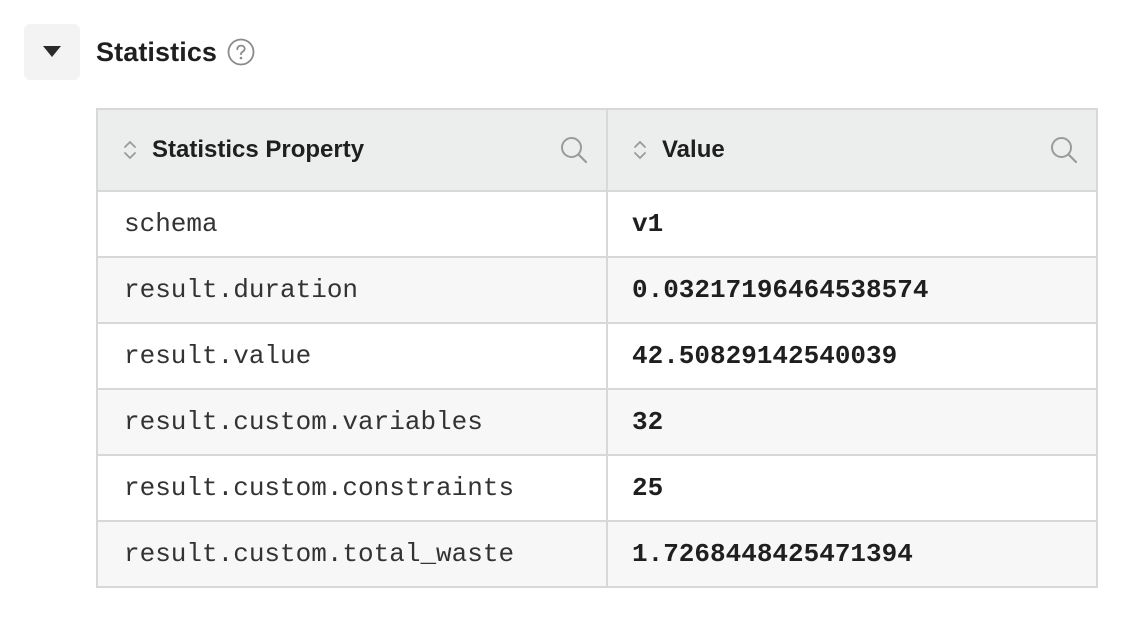  Describe the element at coordinates (852, 554) in the screenshot. I see `value-cell: 1.7268448425471394` at that location.